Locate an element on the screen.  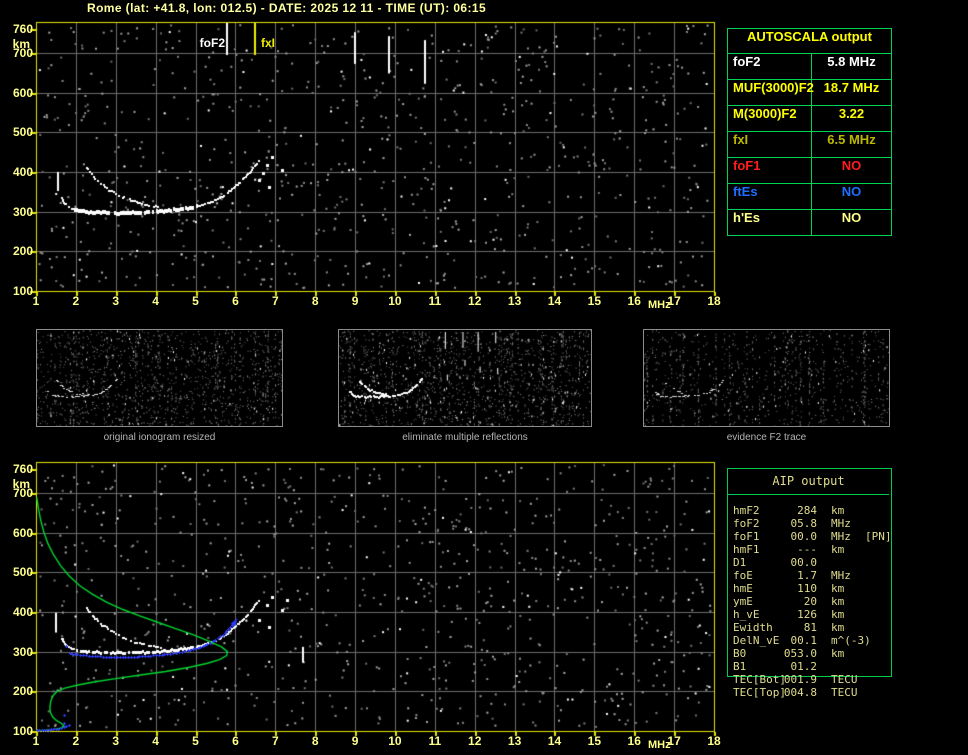
autoscala-row-label: fxI is located at coordinates (770, 144).